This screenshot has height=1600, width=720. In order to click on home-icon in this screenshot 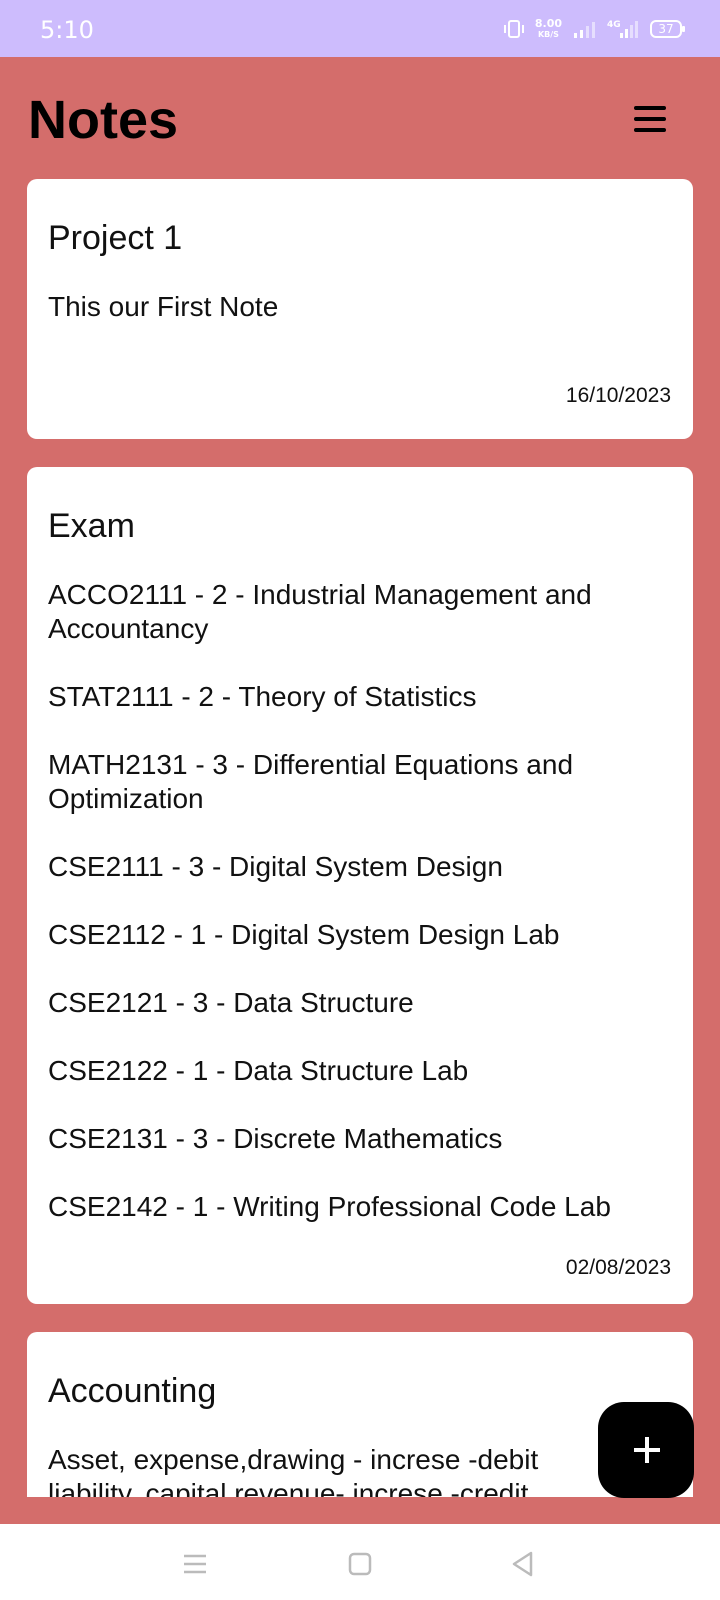, I will do `click(360, 1564)`.